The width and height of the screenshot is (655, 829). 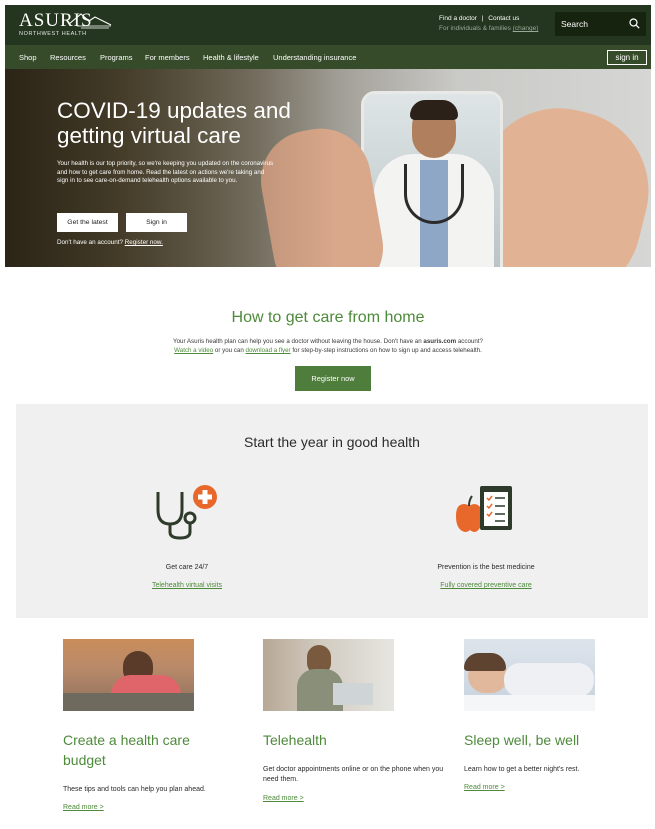 What do you see at coordinates (187, 585) in the screenshot?
I see `telehealth-visits-link: Telehealth virtual visits` at bounding box center [187, 585].